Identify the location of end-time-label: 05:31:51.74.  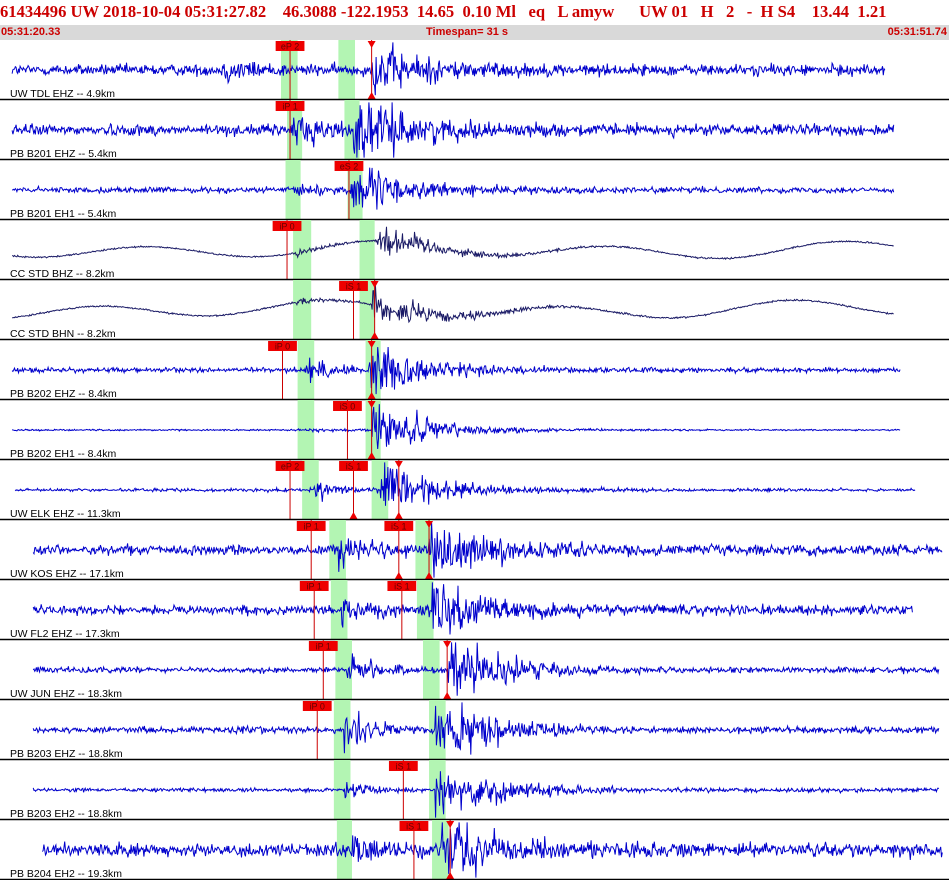
(917, 32).